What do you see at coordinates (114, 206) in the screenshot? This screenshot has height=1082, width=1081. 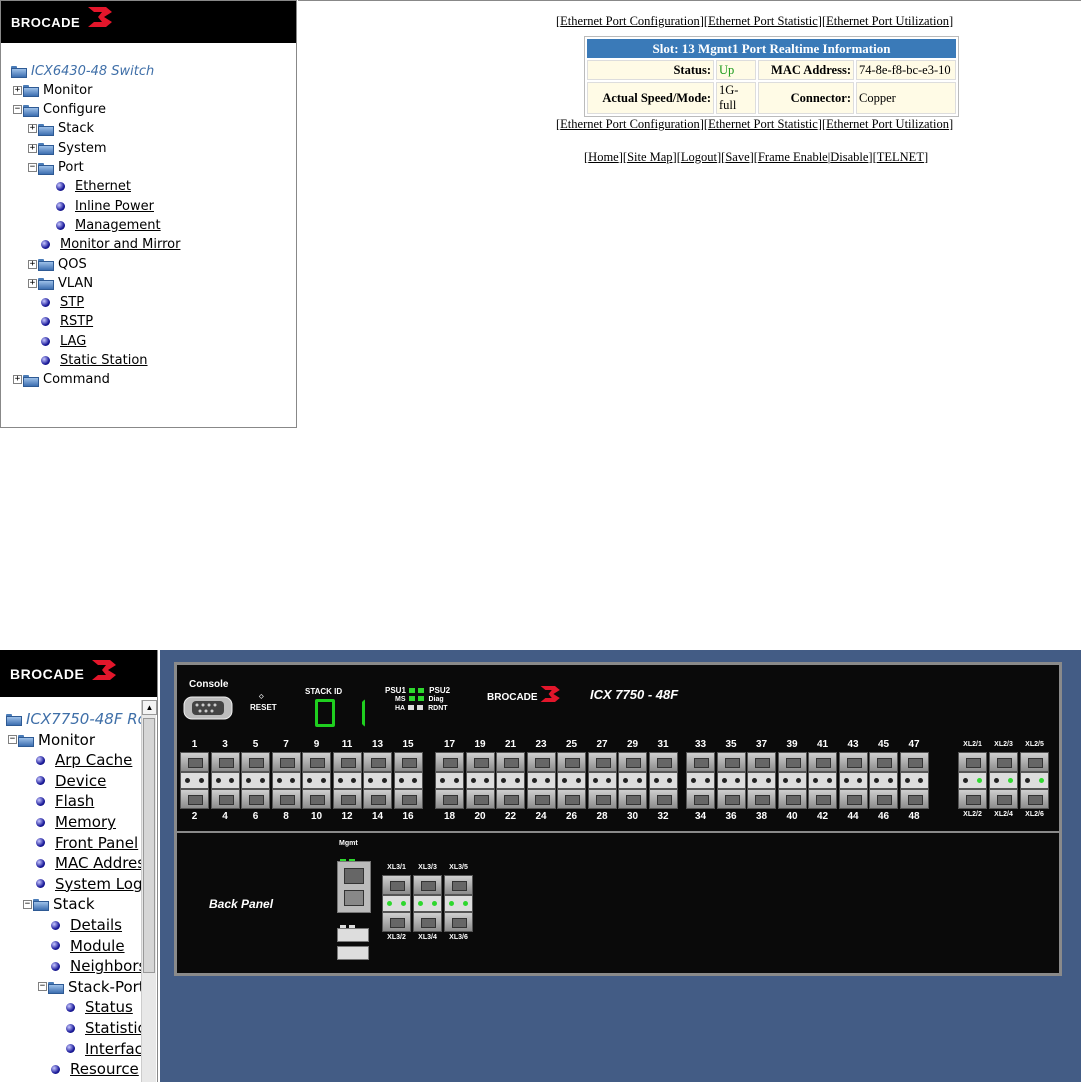 I see `tree-link-label: Inline Power` at bounding box center [114, 206].